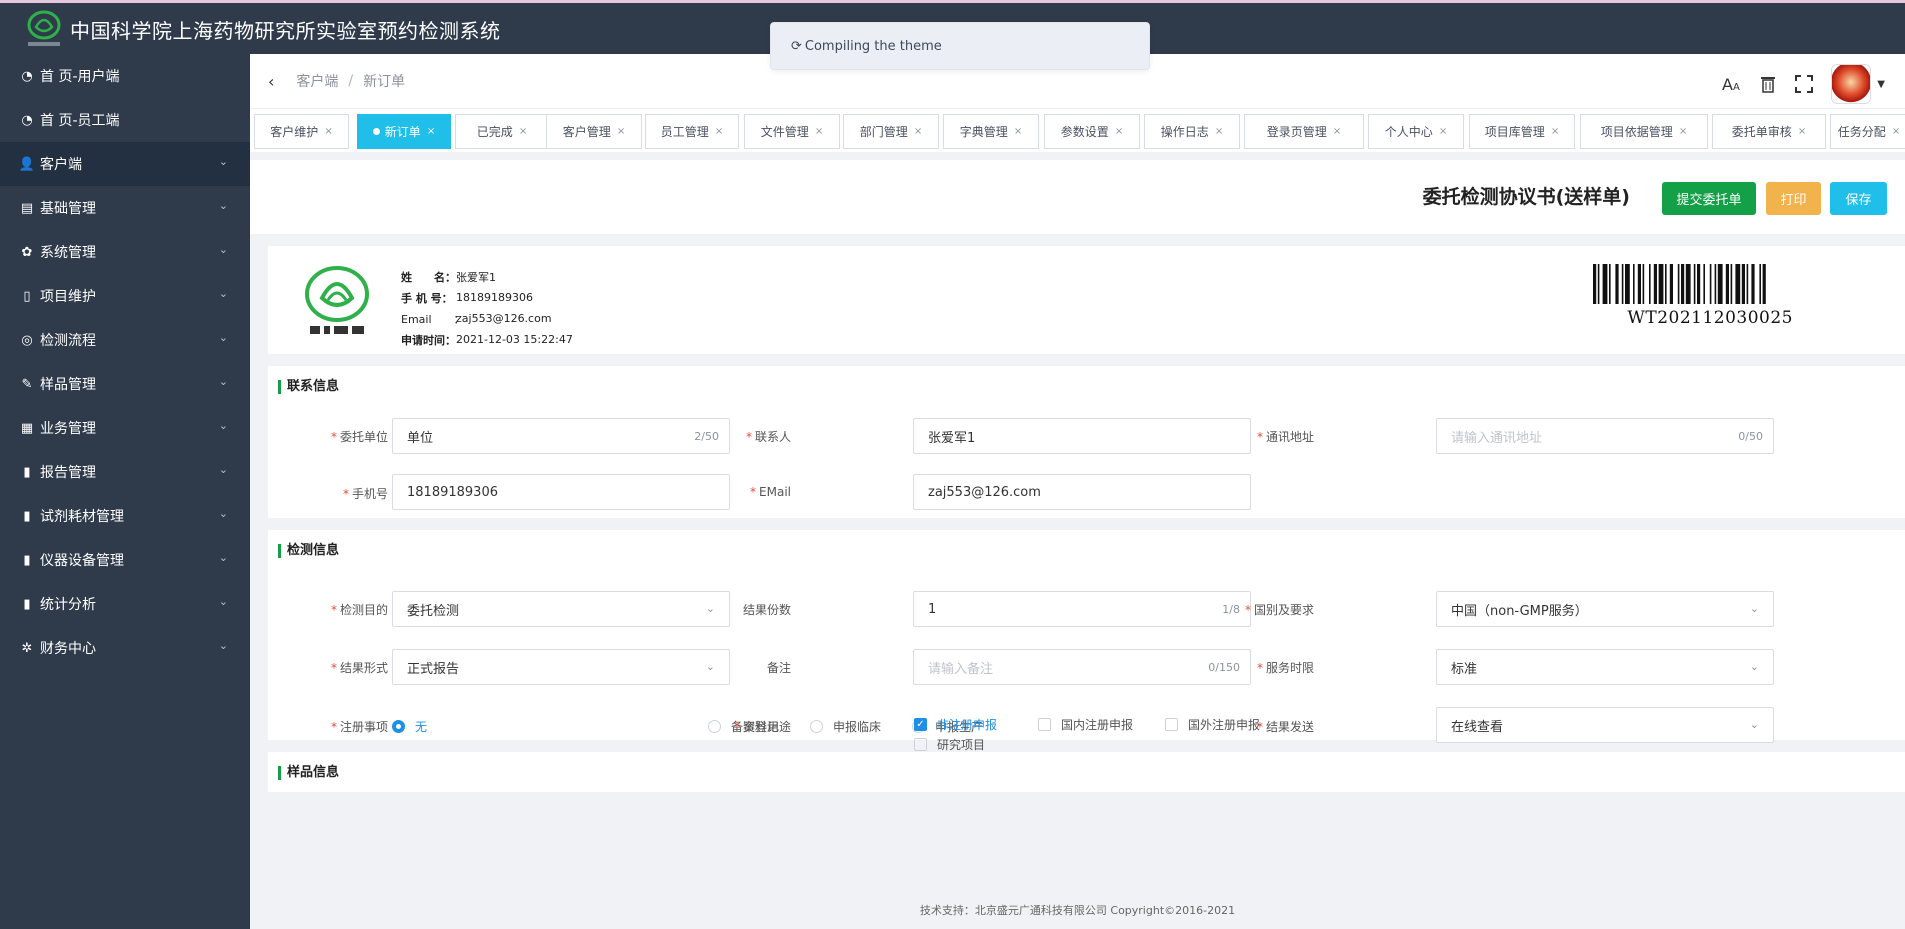 The width and height of the screenshot is (1905, 929). Describe the element at coordinates (845, 726) in the screenshot. I see `reg-radio: 申报临床` at that location.